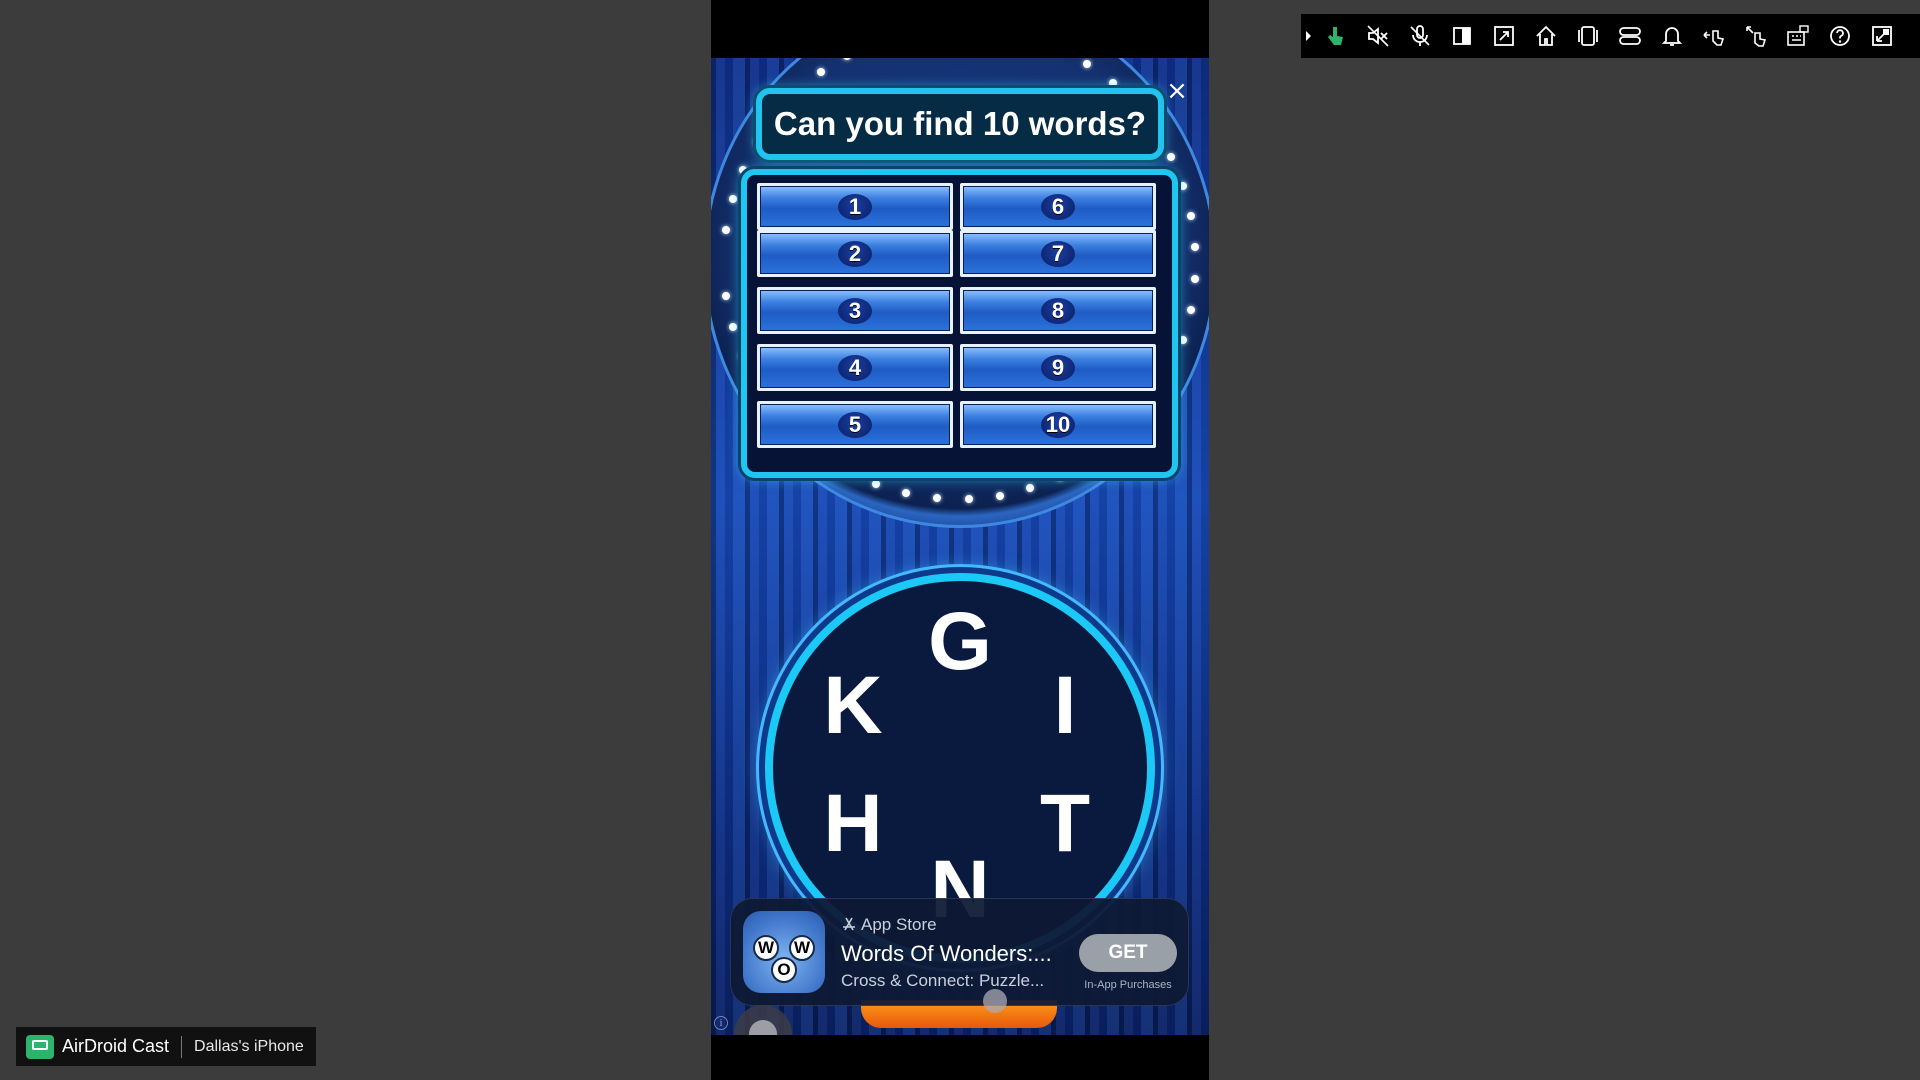 The image size is (1920, 1080). I want to click on speaker-mute-icon, so click(1378, 36).